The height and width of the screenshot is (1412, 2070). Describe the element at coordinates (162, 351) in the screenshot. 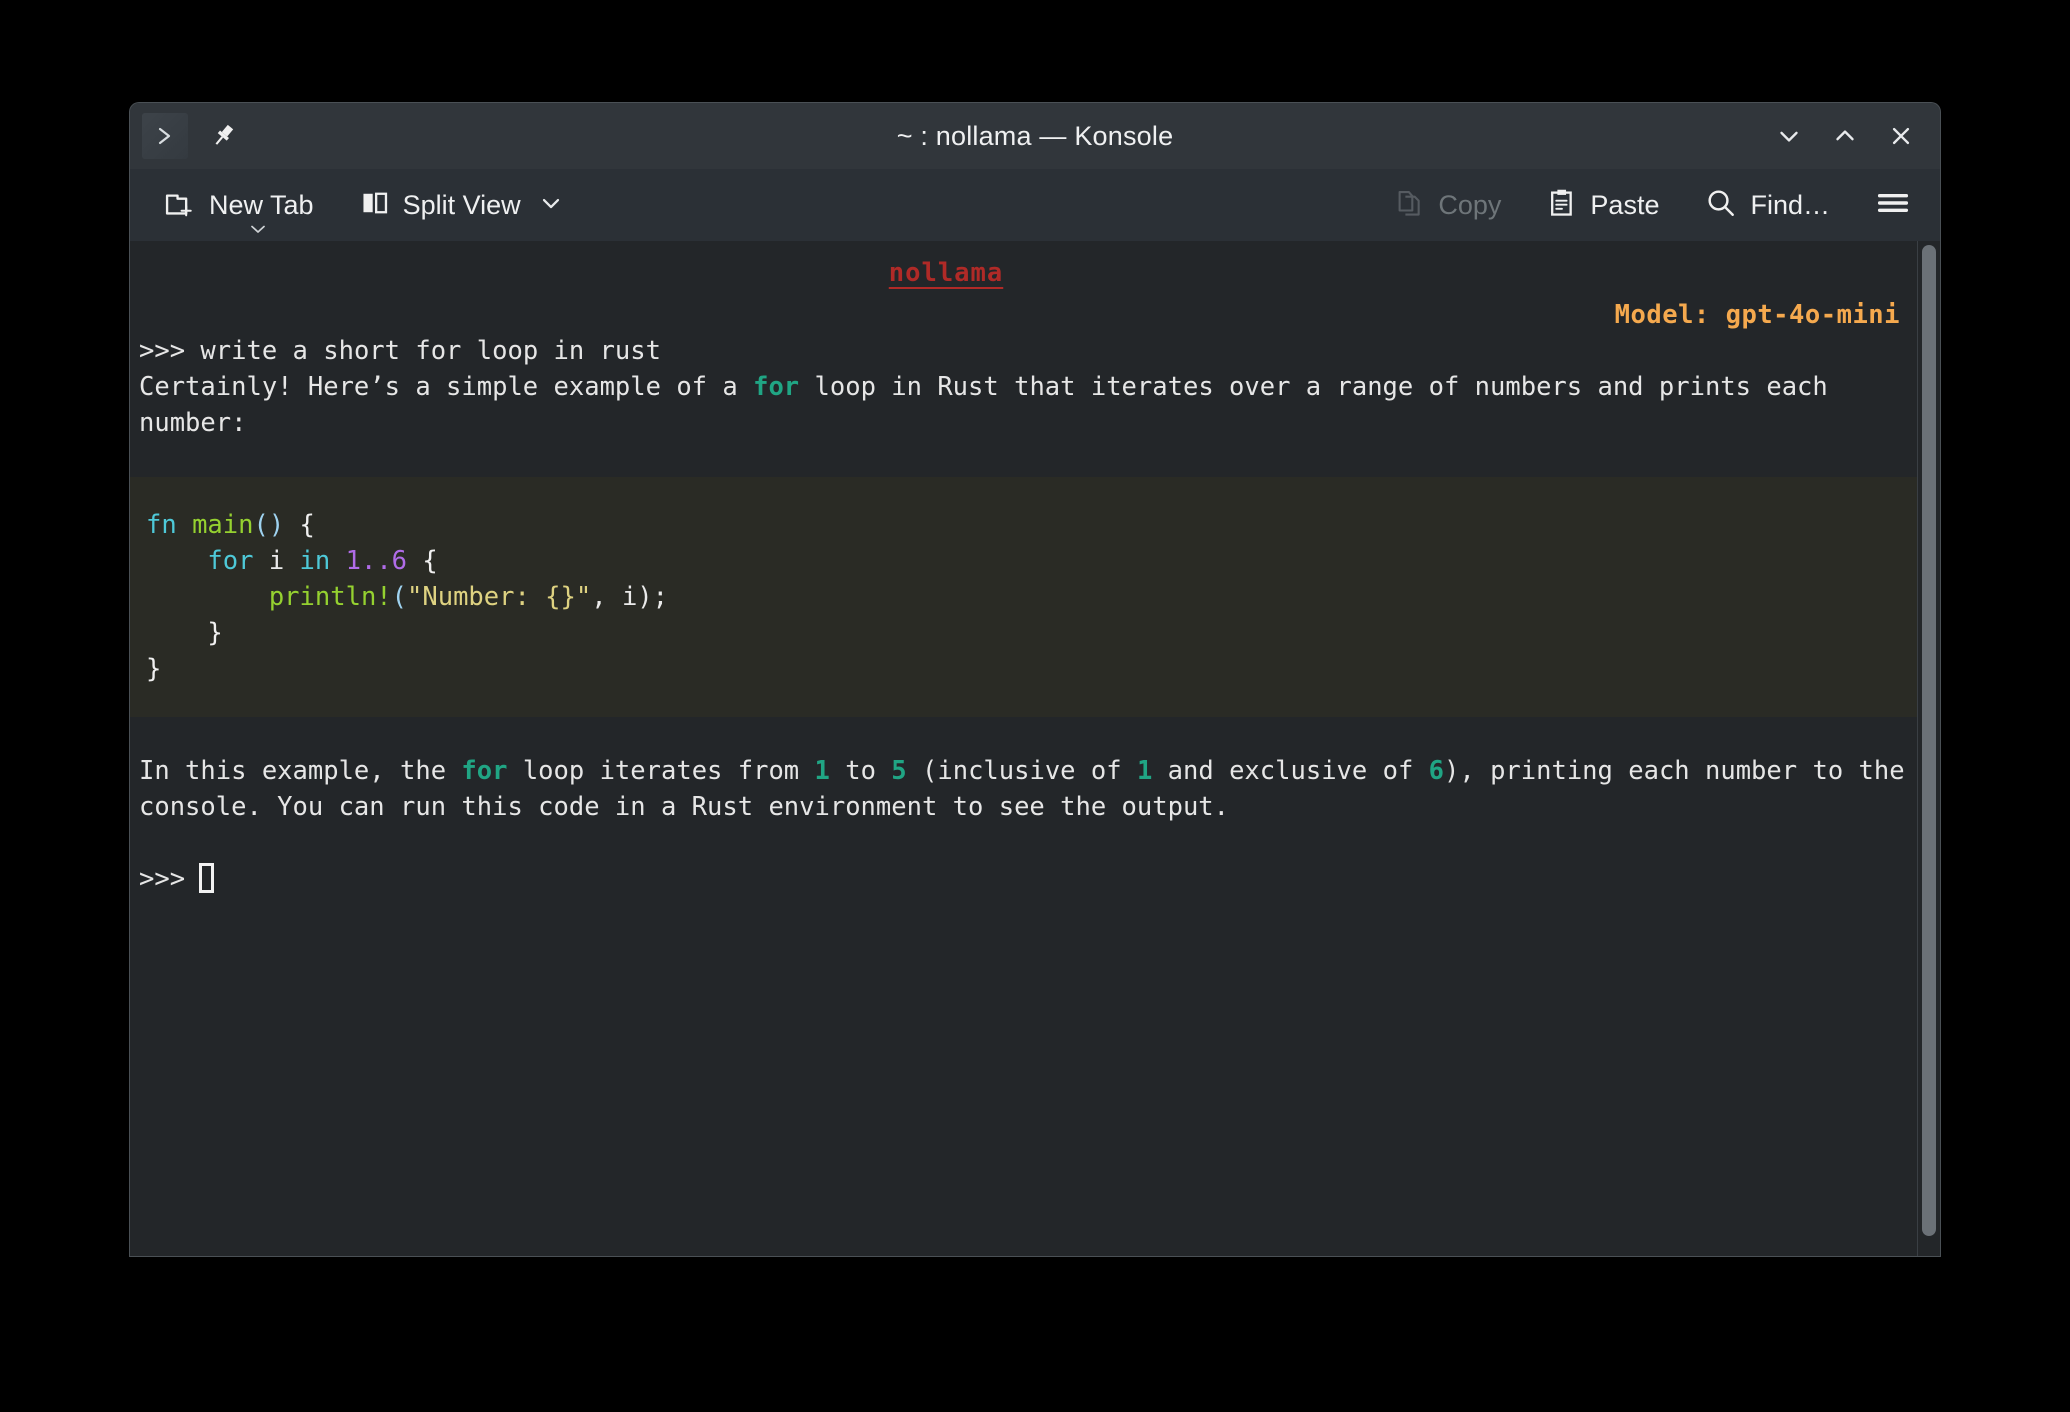

I see `prompt-symbol: >>>` at that location.